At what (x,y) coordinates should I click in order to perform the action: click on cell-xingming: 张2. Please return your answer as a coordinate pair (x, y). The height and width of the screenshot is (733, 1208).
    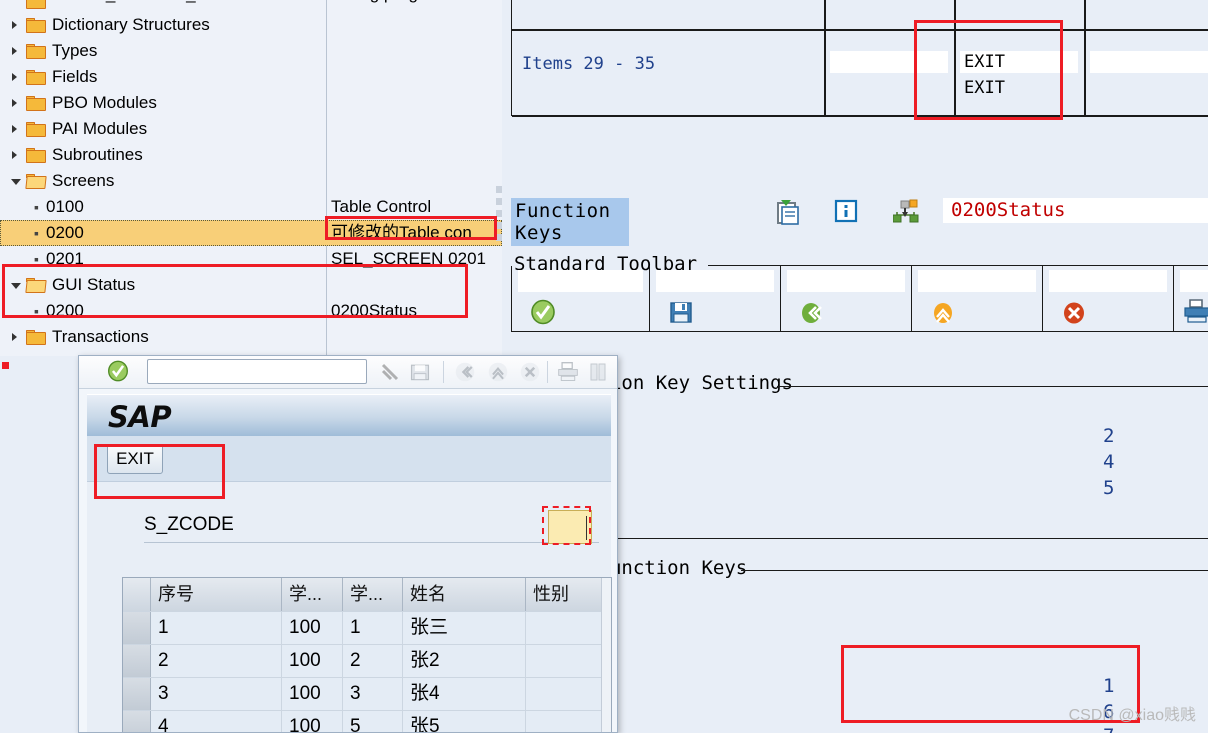
    Looking at the image, I should click on (464, 661).